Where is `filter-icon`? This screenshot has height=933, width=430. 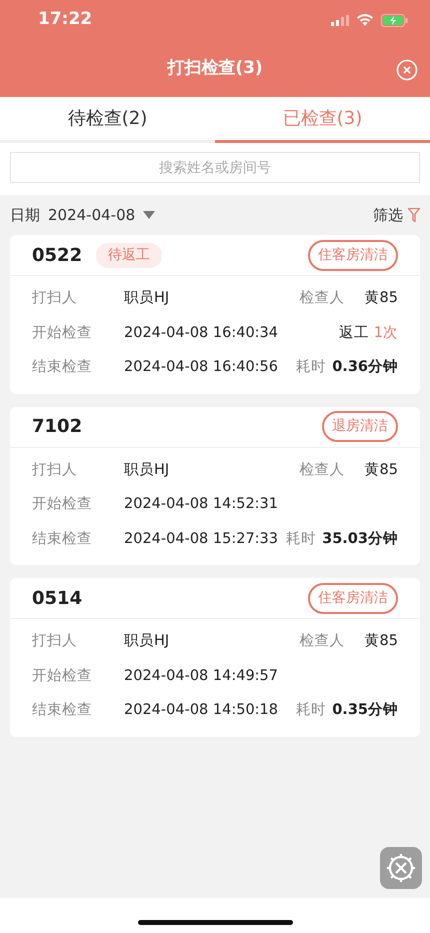
filter-icon is located at coordinates (414, 215).